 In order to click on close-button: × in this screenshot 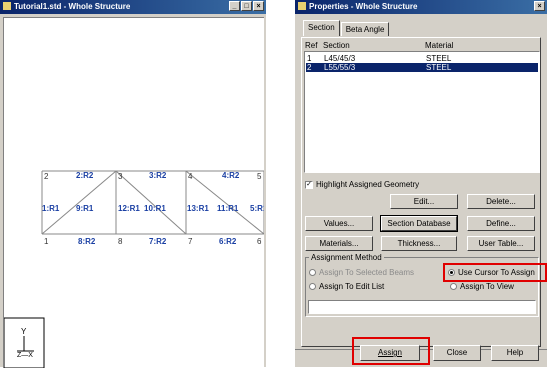, I will do `click(258, 6)`.